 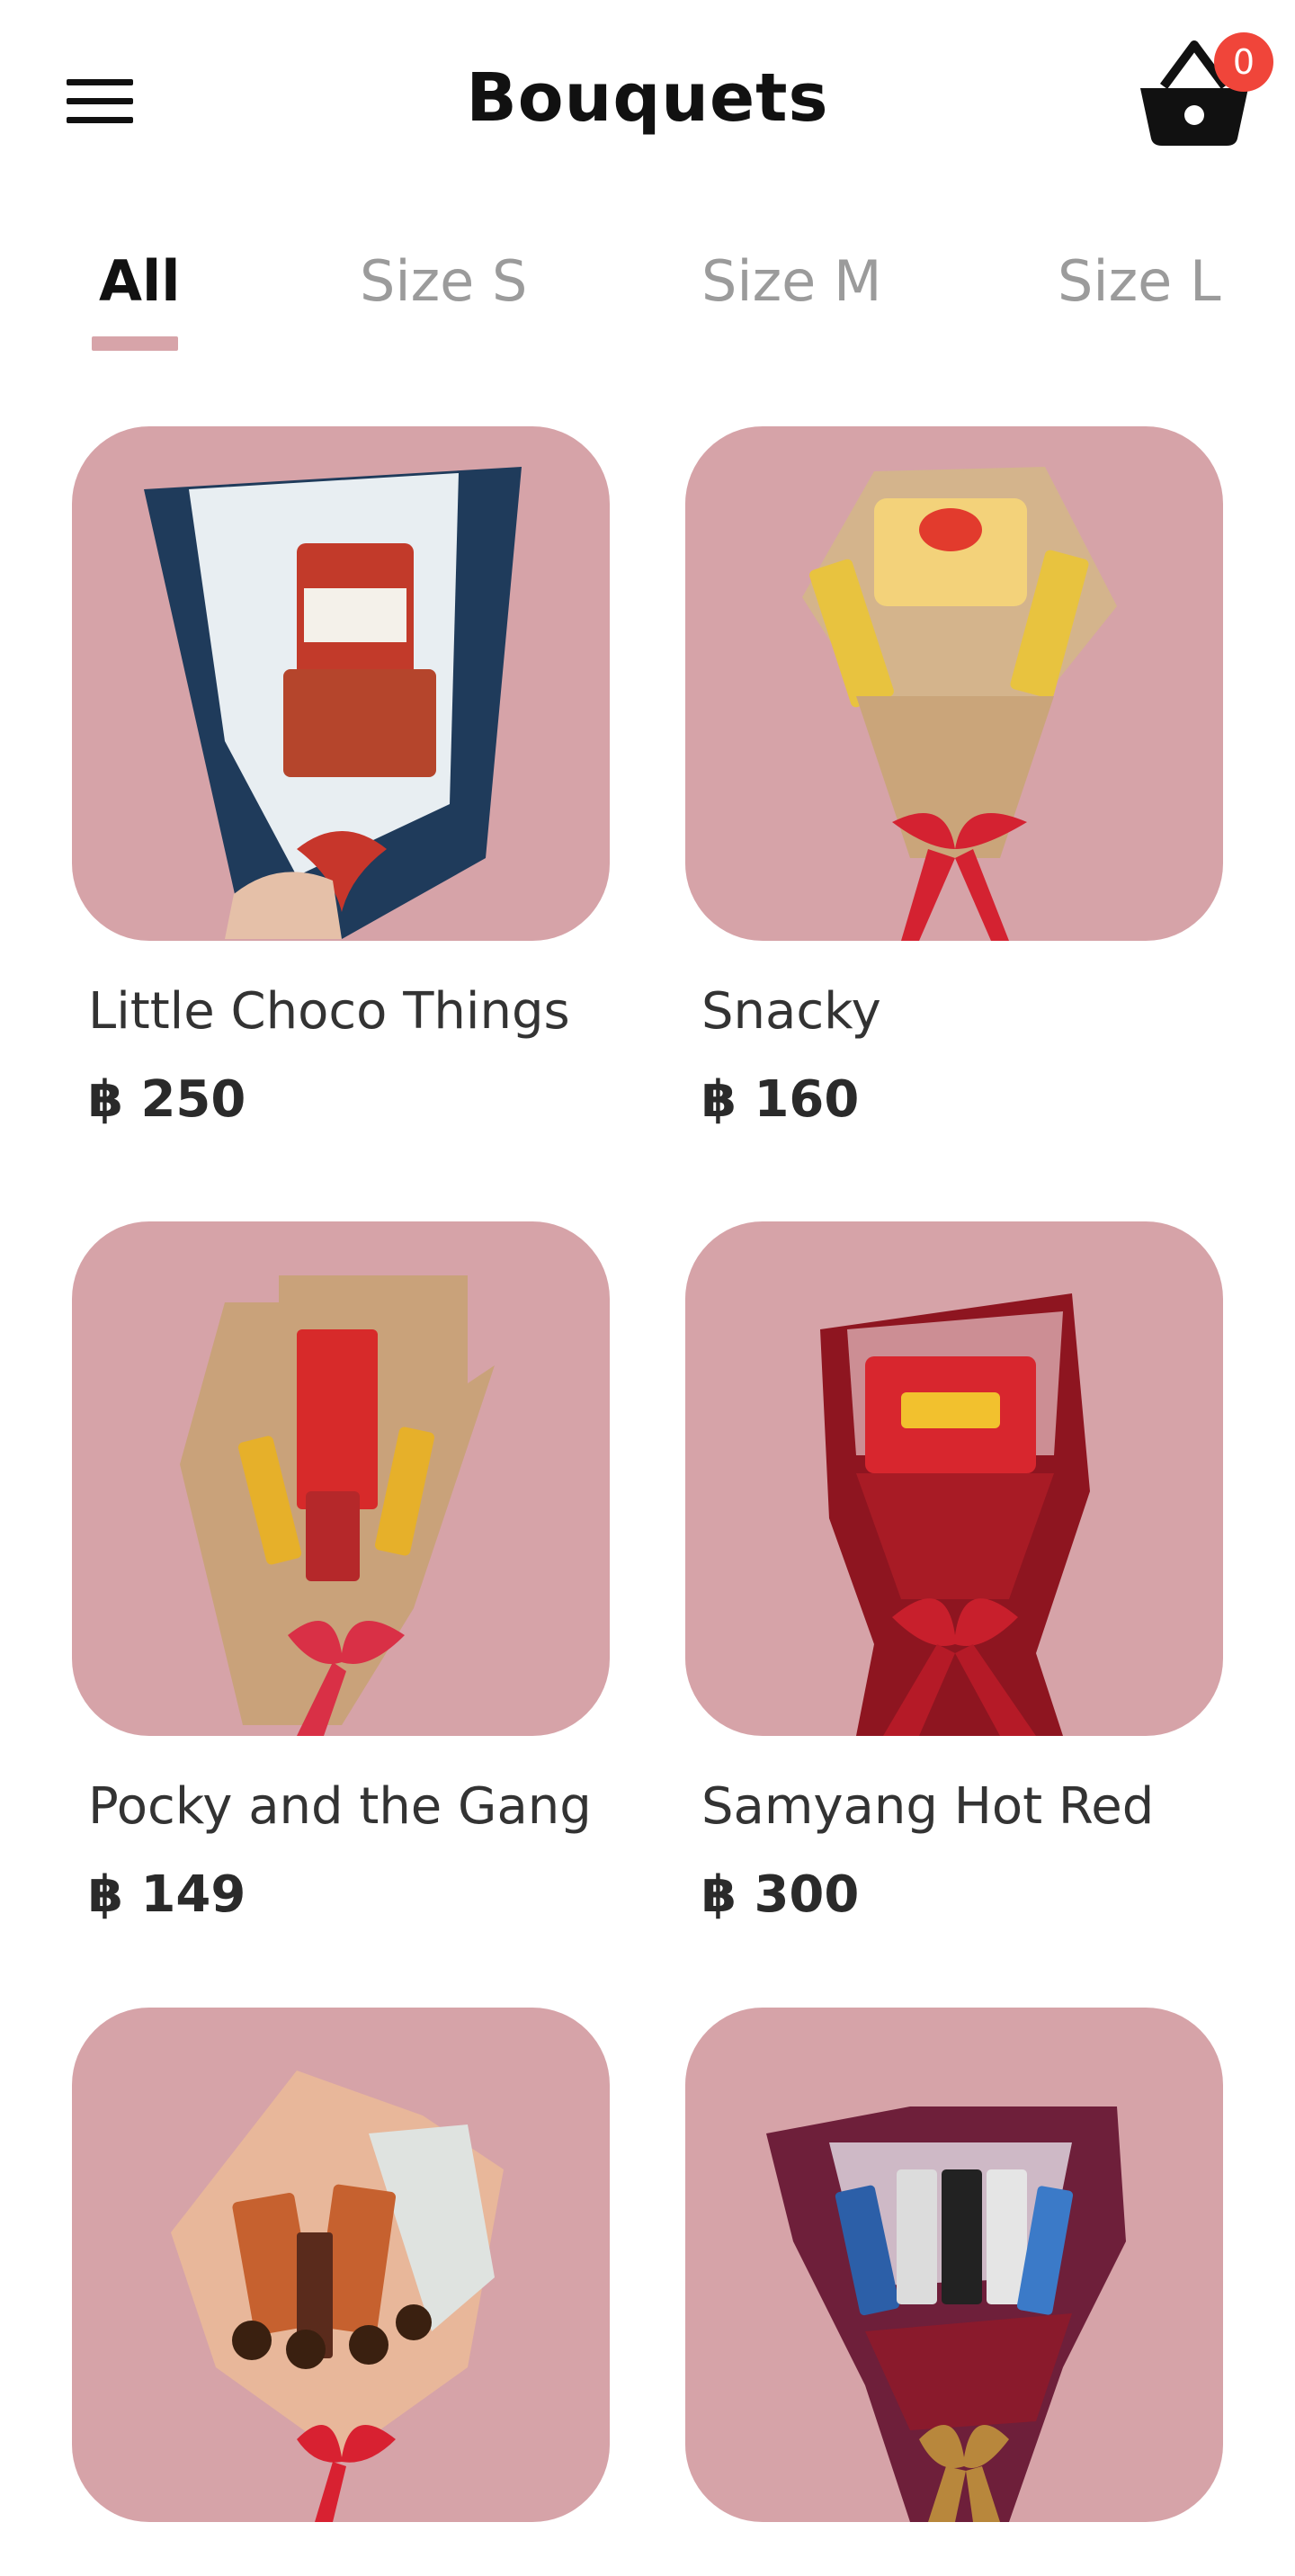 I want to click on product-price: ฿ 149, so click(x=167, y=1894).